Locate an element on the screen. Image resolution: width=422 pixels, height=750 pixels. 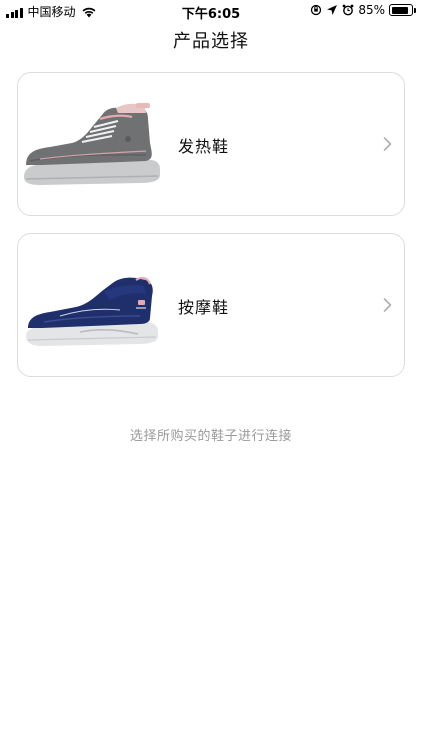
product-label-heated-shoe: 发热鞋 is located at coordinates (204, 146).